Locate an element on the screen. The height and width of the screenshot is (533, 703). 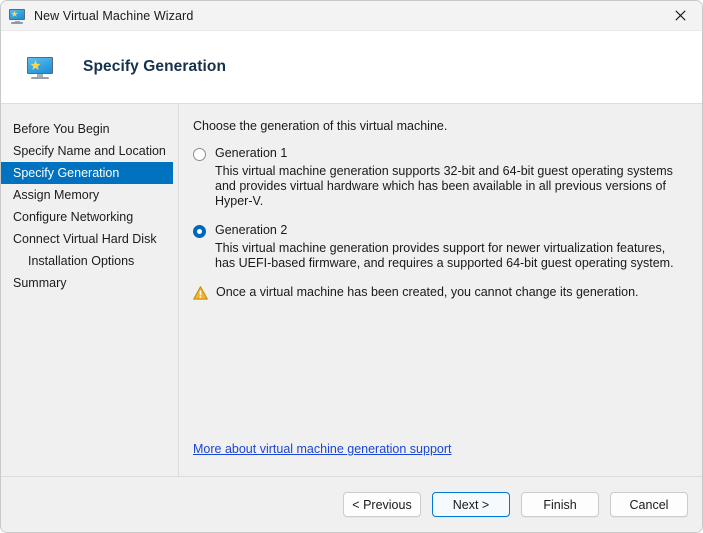
warning-triangle-icon is located at coordinates (200, 293).